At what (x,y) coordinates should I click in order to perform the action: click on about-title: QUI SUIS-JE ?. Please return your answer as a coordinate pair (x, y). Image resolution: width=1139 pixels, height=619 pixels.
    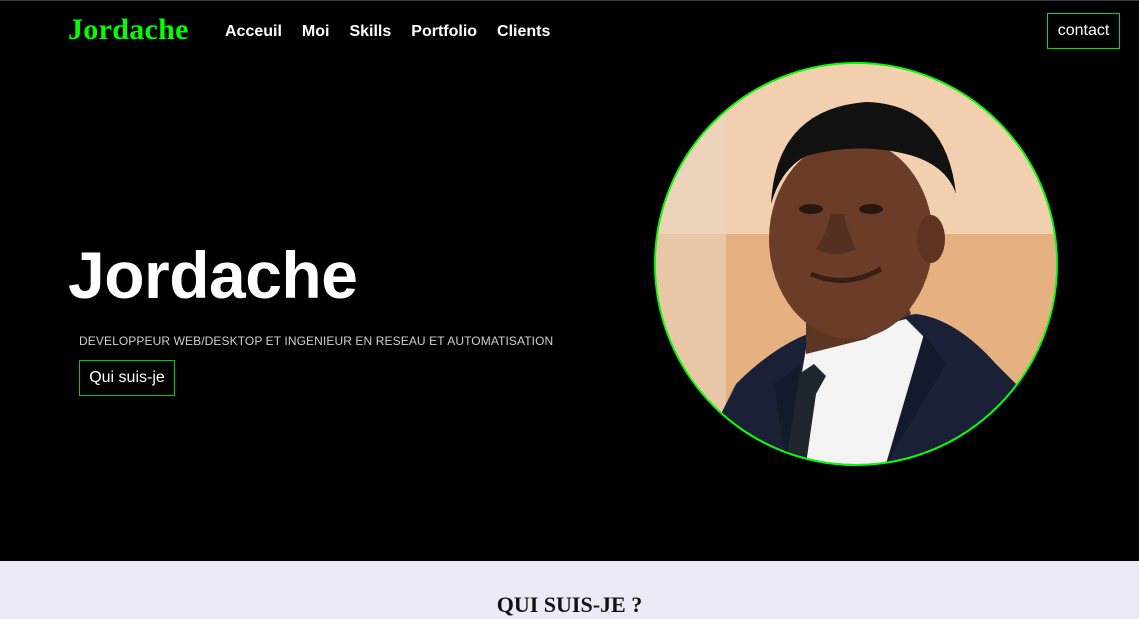
    Looking at the image, I should click on (569, 604).